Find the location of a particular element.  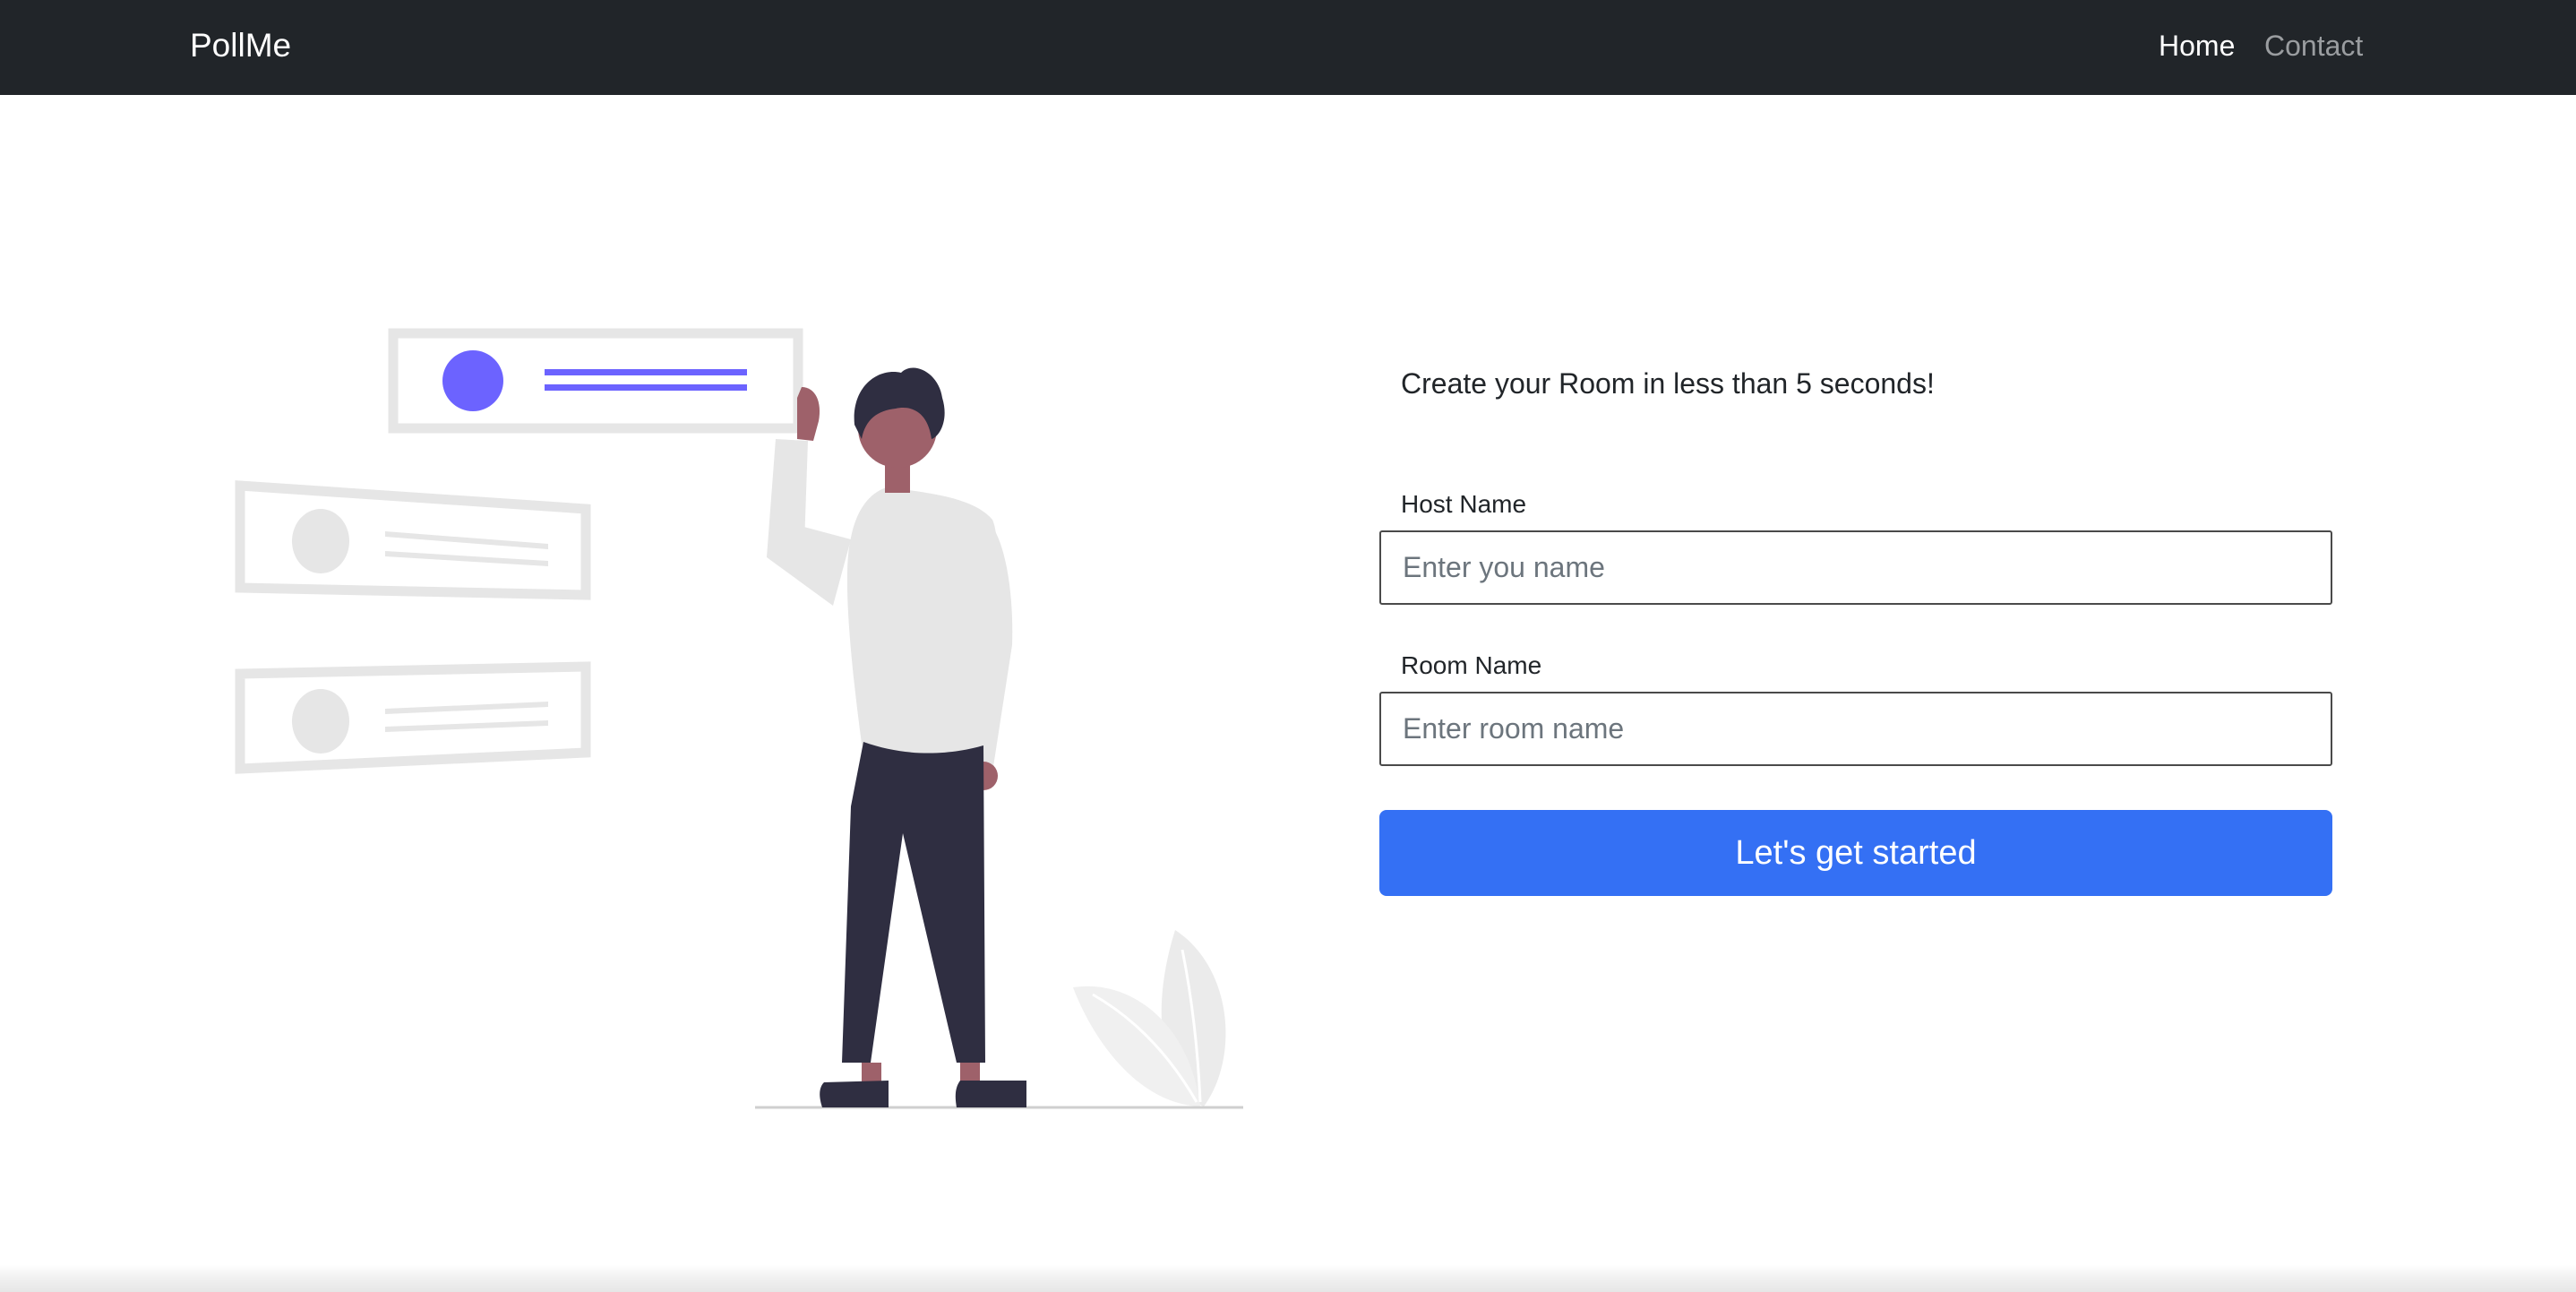

hero-tagline: Create your Room in less than 5 seconds! is located at coordinates (1668, 383).